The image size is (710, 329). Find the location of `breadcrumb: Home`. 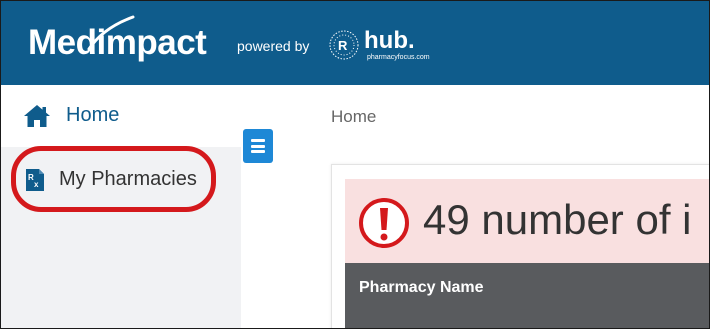

breadcrumb: Home is located at coordinates (353, 117).